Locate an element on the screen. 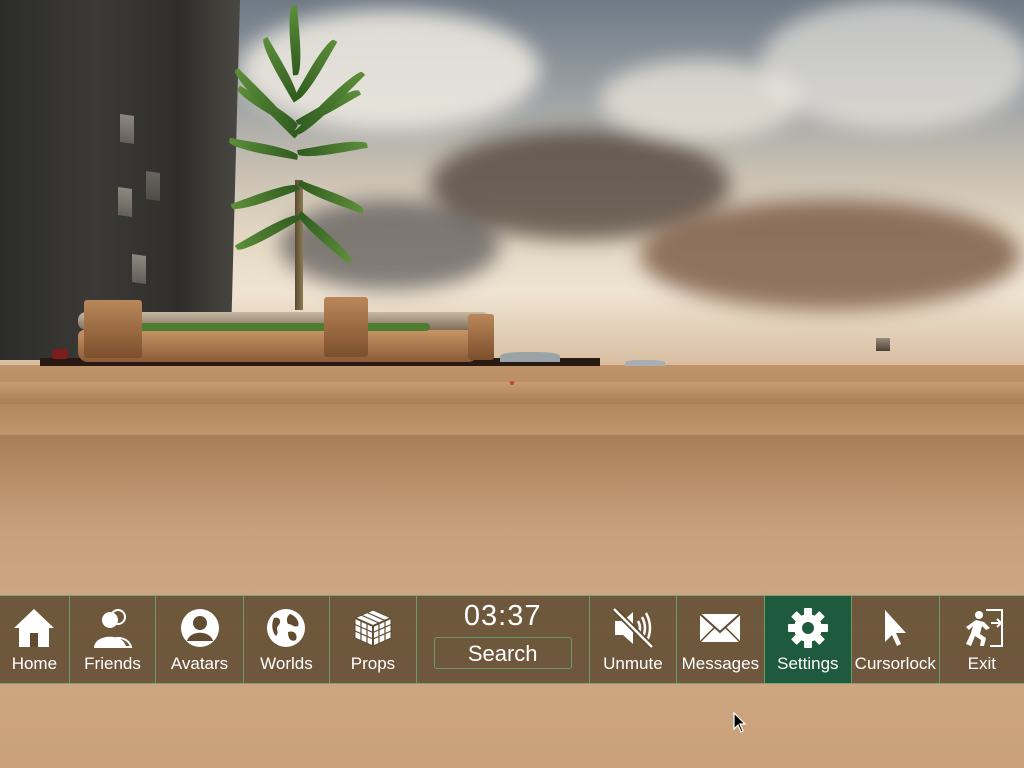  home-button: Home is located at coordinates (35, 639).